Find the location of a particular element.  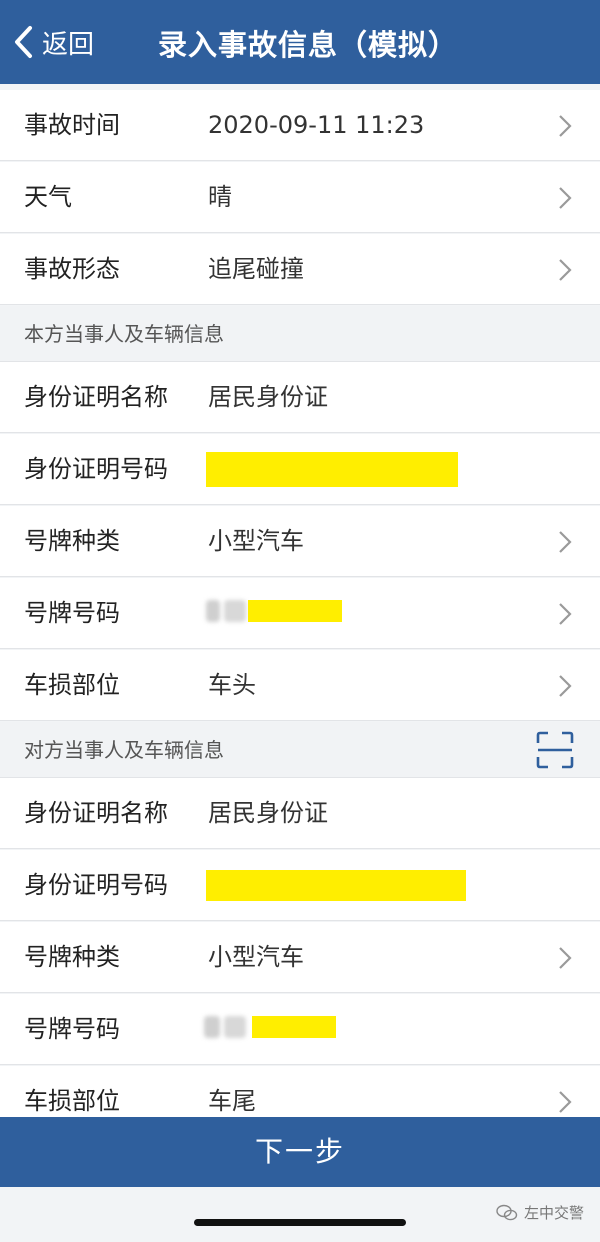

other-id-number-label: 身份证明号码 is located at coordinates (96, 885).